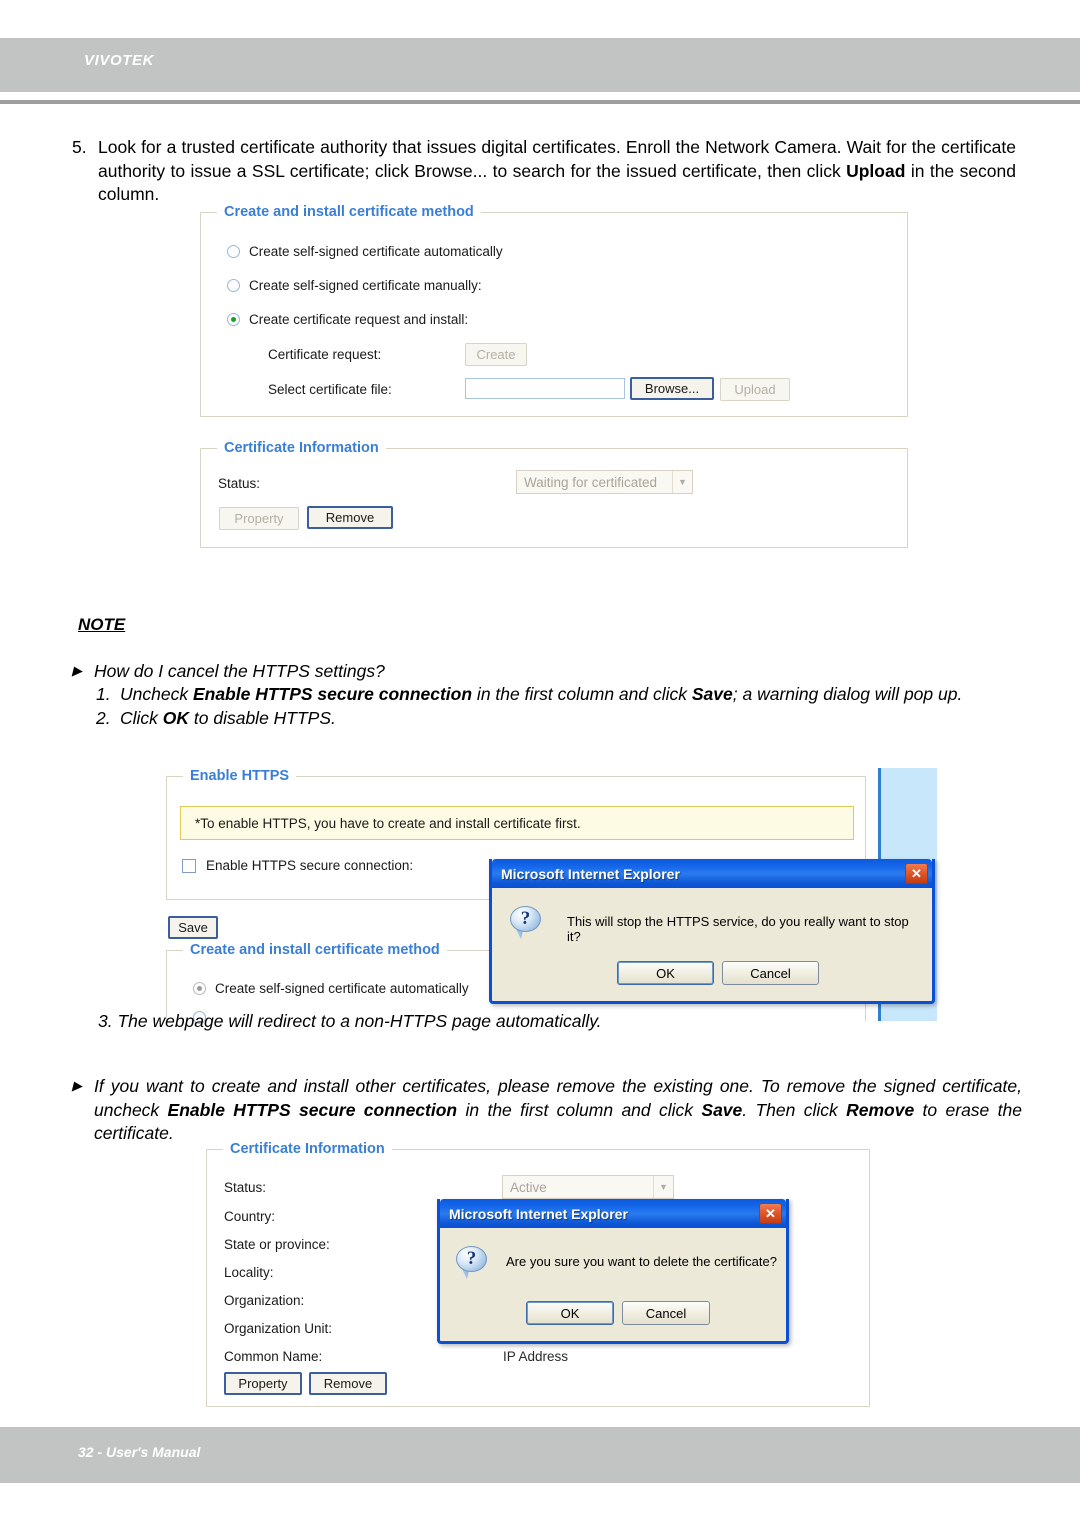 This screenshot has height=1527, width=1080. I want to click on status-dropdown: Active ▼, so click(588, 1187).